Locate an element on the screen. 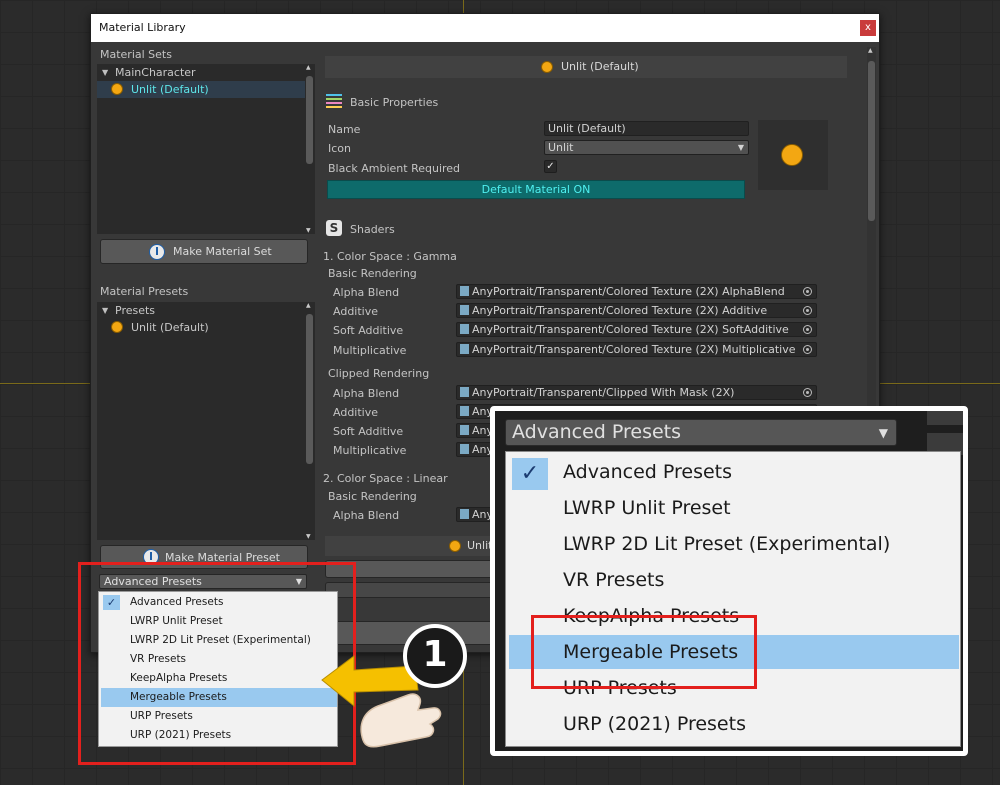 This screenshot has height=785, width=1000. tree-group-maincharacter: ▼ MainCharacter is located at coordinates (201, 72).